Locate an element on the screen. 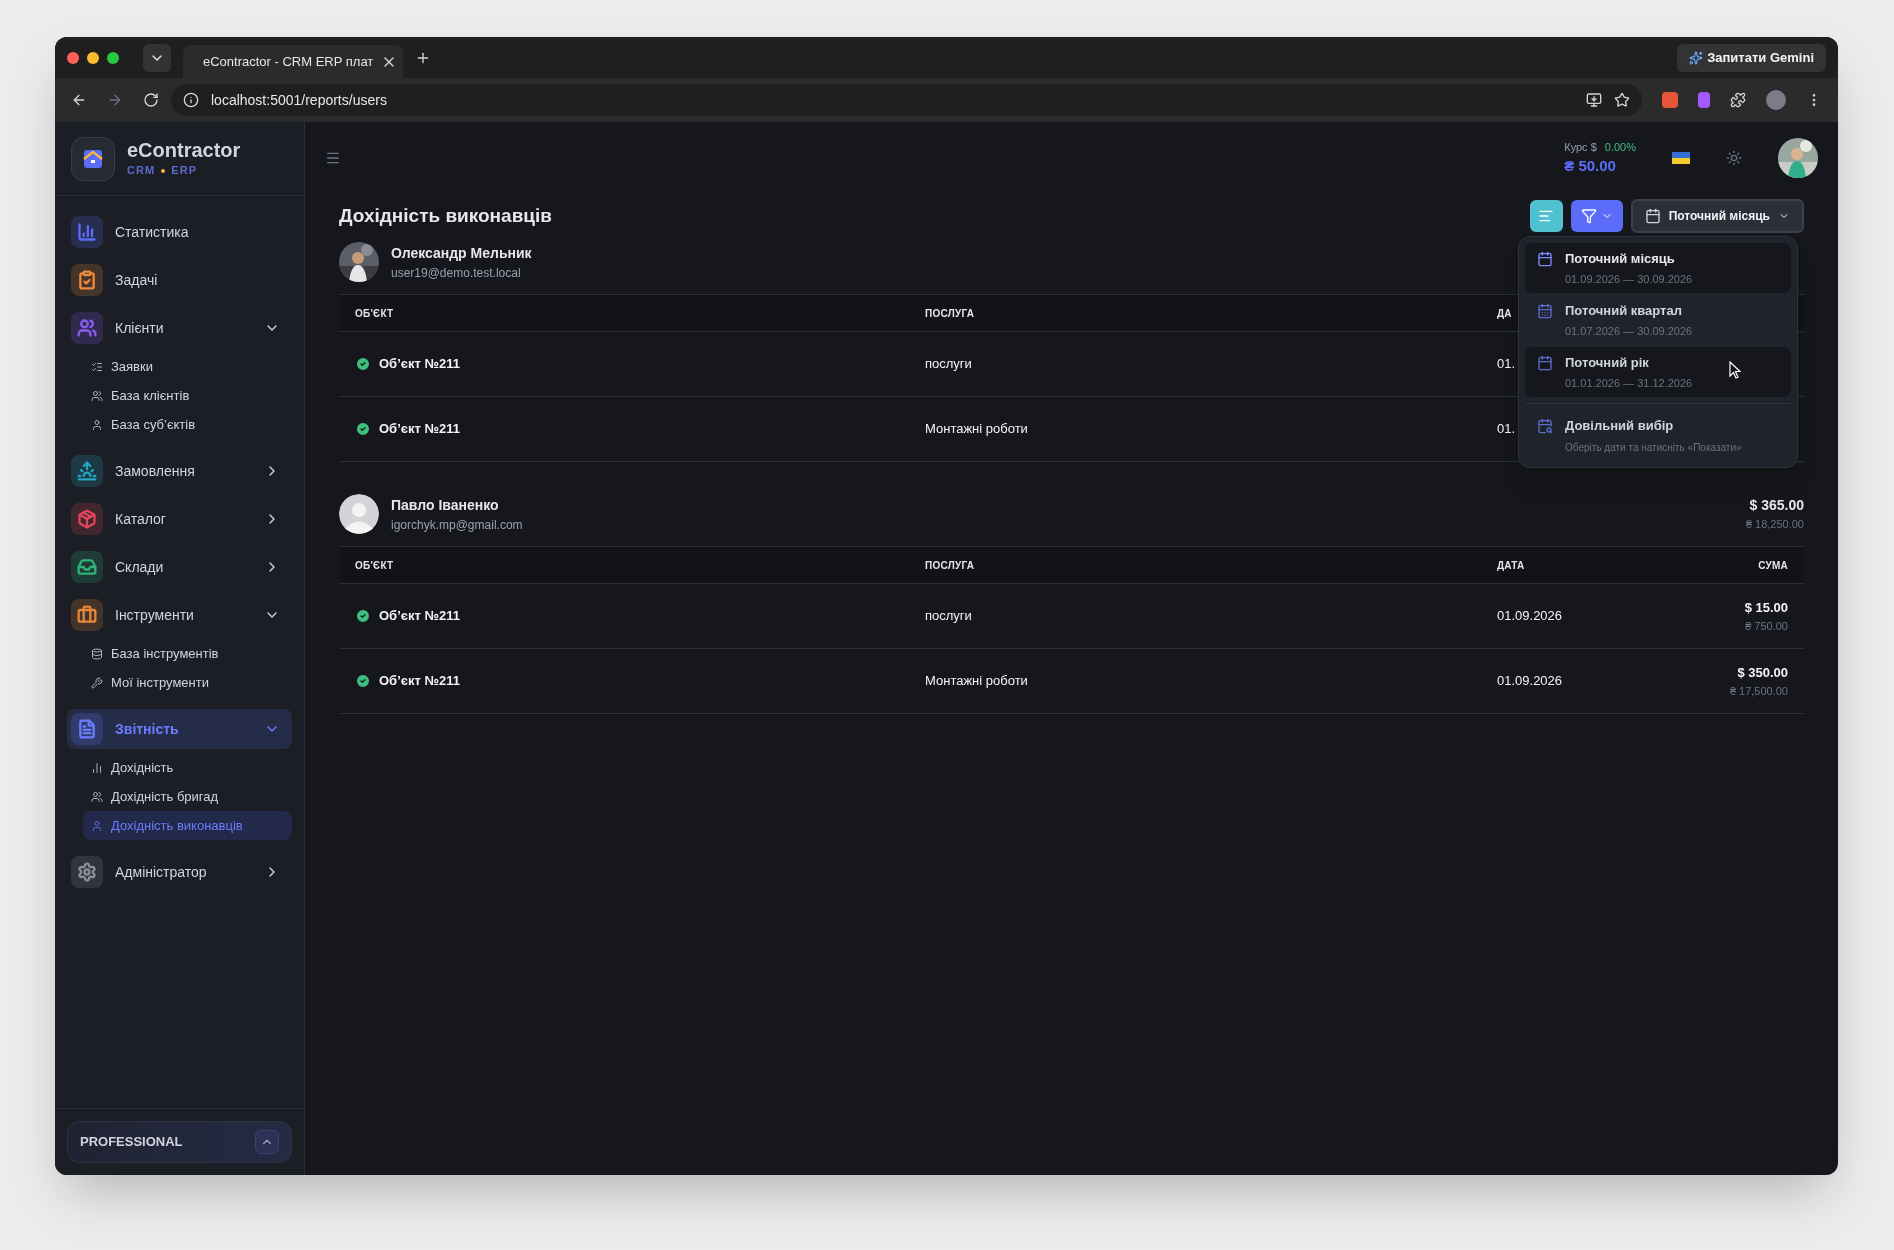 Image resolution: width=1894 pixels, height=1250 pixels. nav-subitem: База клієнтів is located at coordinates (187, 395).